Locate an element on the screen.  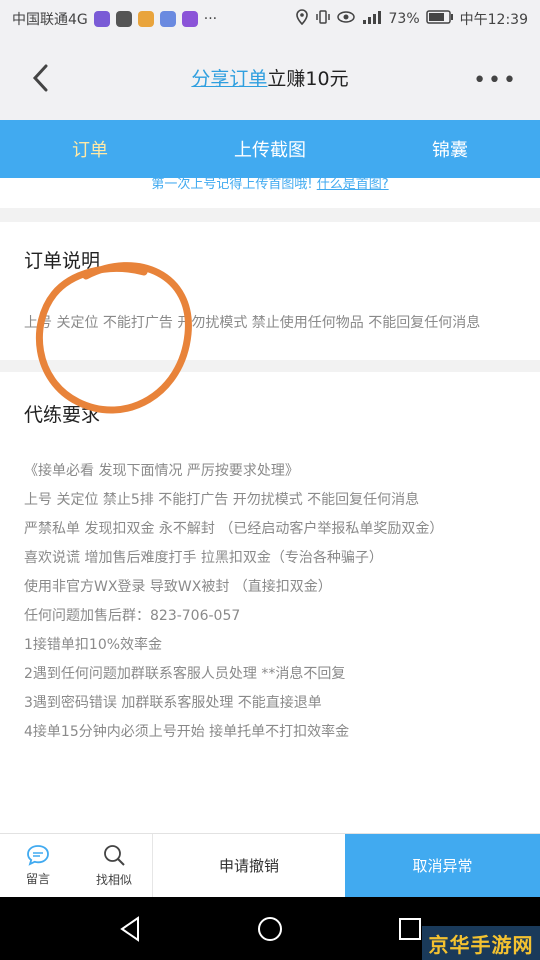
cat-app-icon is located at coordinates (123, 19).